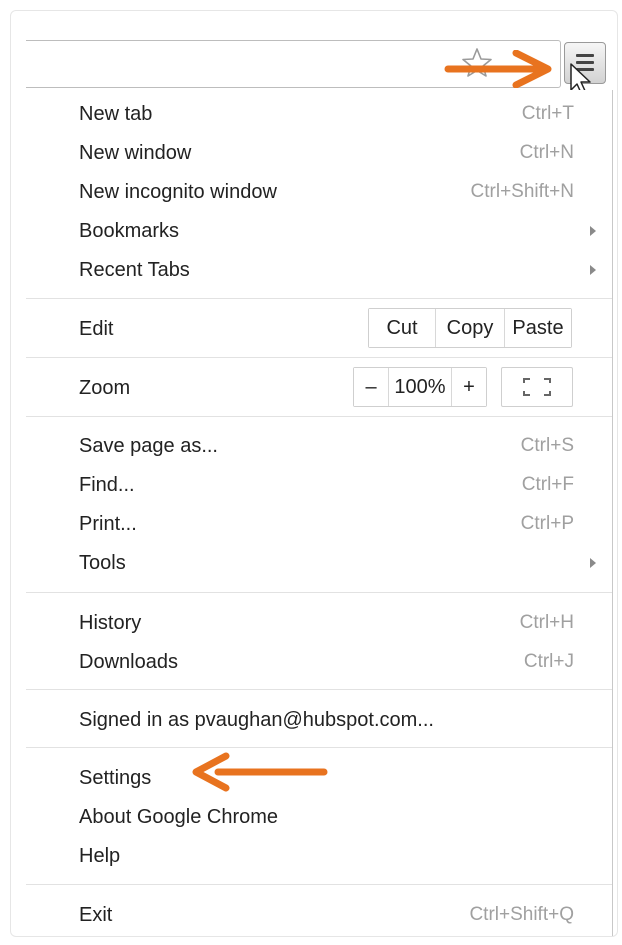 Image resolution: width=622 pixels, height=945 pixels. What do you see at coordinates (319, 113) in the screenshot?
I see `menu-item-new-tab: New tab Ctrl+T` at bounding box center [319, 113].